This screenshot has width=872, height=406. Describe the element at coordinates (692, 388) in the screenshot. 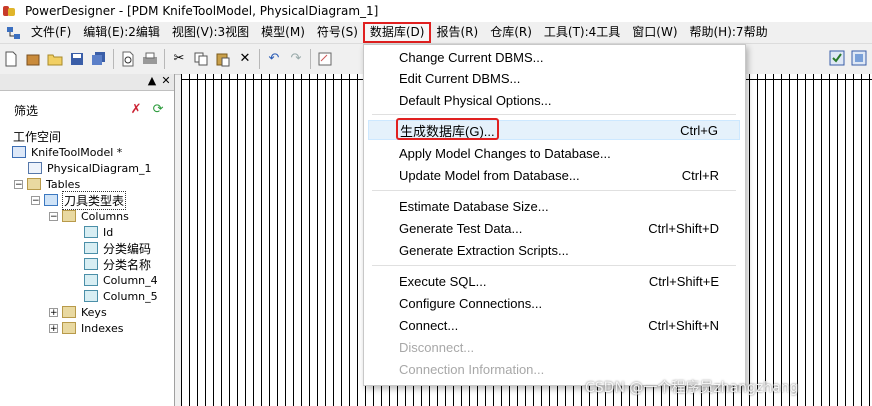

I see `watermark: CSDN @一个程序员zhangzhang` at that location.